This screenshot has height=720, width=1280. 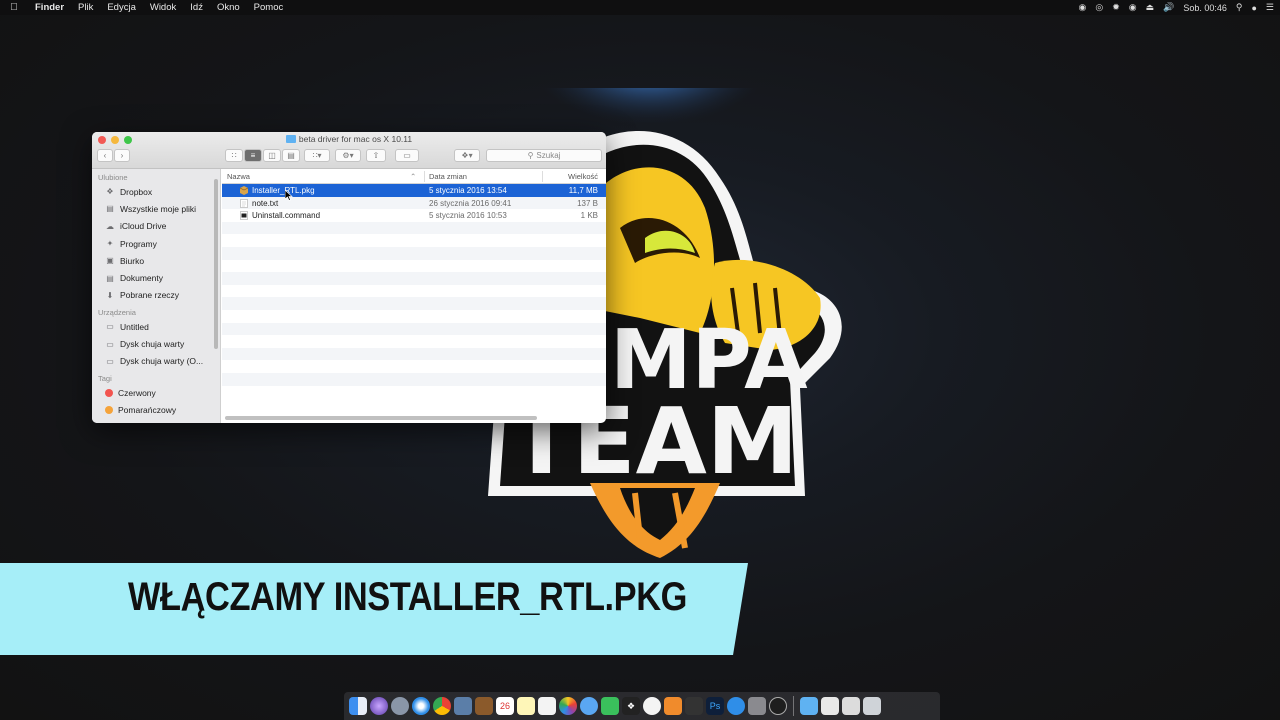 I want to click on sidebar-scrollbar, so click(x=216, y=264).